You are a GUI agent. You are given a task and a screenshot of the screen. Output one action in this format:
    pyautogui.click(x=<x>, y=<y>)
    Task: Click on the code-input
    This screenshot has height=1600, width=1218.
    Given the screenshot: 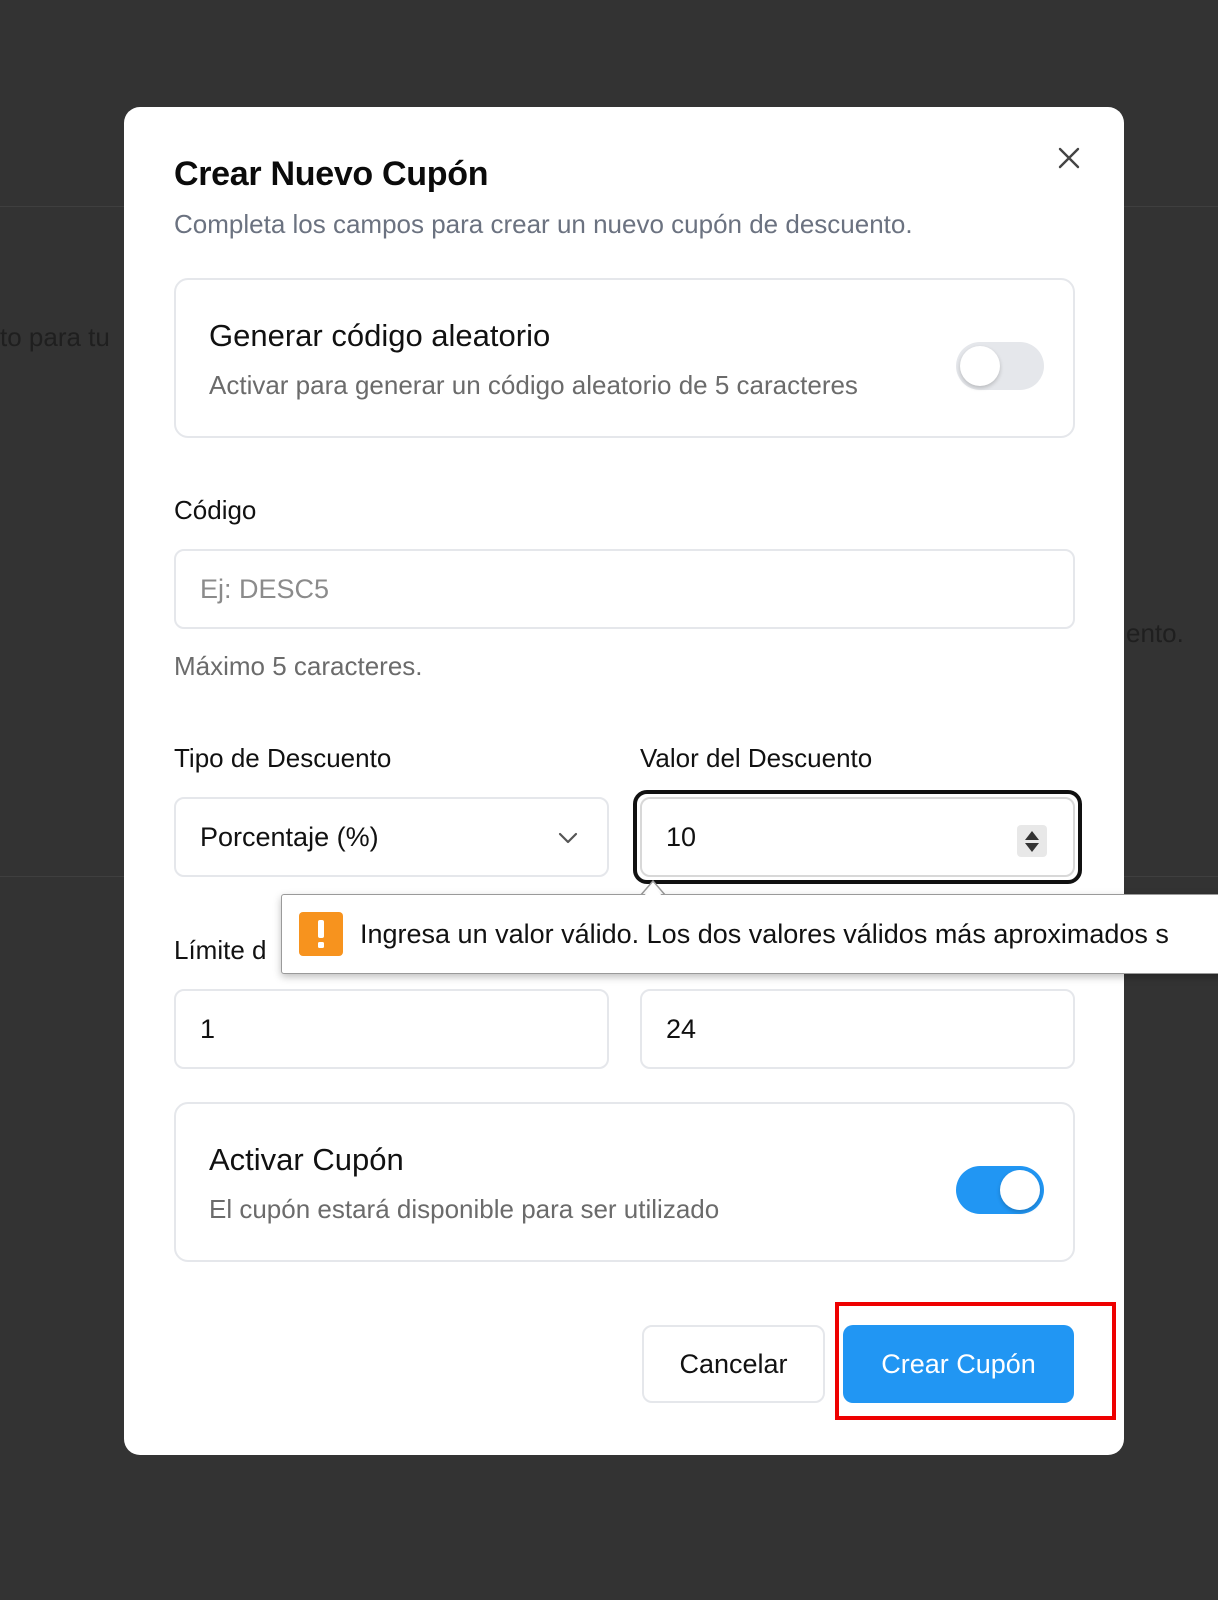 What is the action you would take?
    pyautogui.click(x=636, y=589)
    